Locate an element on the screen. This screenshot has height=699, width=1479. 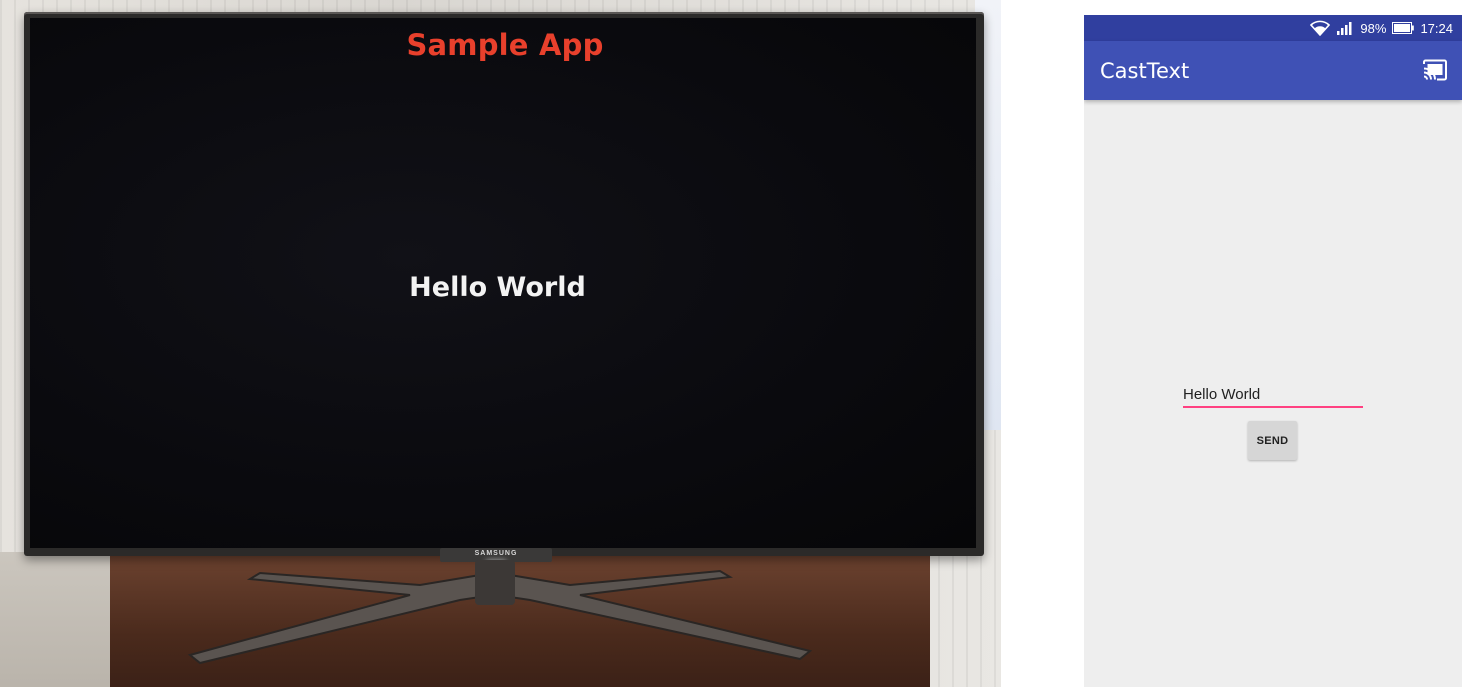
wifi-icon is located at coordinates (1320, 28).